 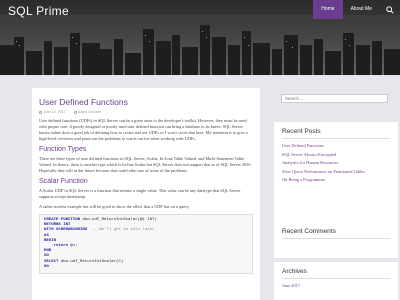 What do you see at coordinates (336, 233) in the screenshot?
I see `recent-comments-title: Recent Comments` at bounding box center [336, 233].